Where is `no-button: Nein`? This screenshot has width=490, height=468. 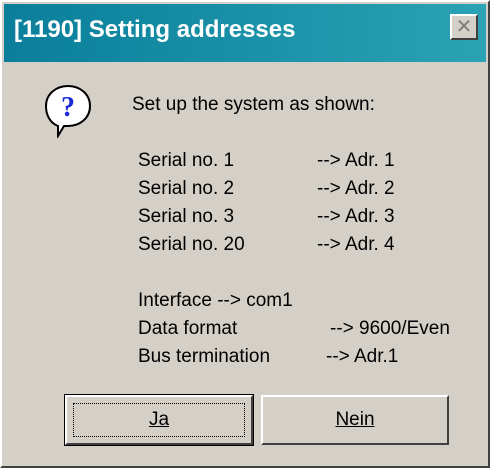 no-button: Nein is located at coordinates (355, 420).